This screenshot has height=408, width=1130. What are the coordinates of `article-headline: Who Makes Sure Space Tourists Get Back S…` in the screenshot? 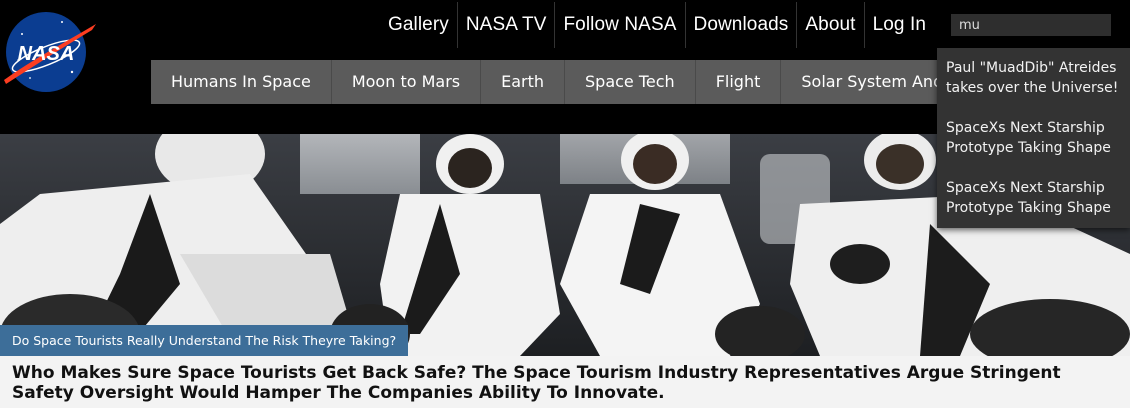 It's located at (565, 382).